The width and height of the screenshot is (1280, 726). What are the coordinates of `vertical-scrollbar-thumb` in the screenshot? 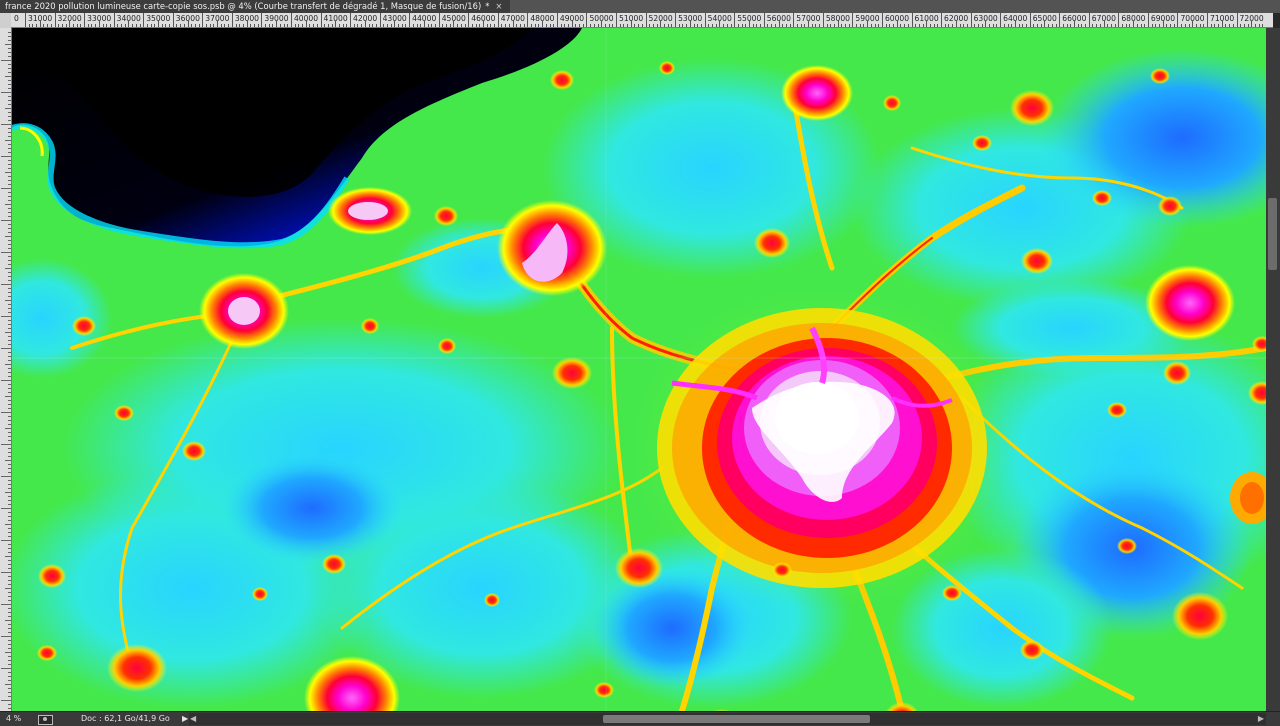 It's located at (1272, 234).